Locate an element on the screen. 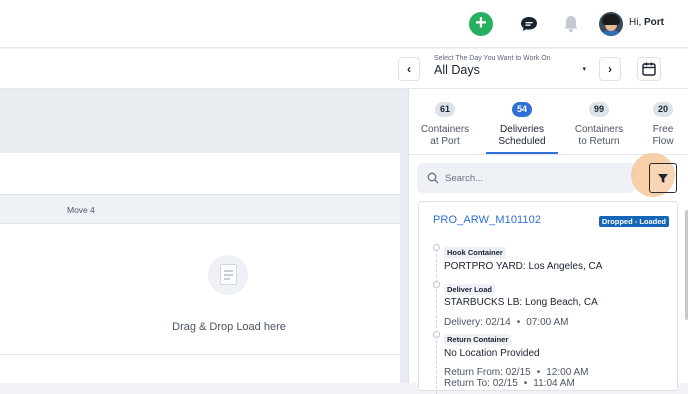  avatar is located at coordinates (611, 24).